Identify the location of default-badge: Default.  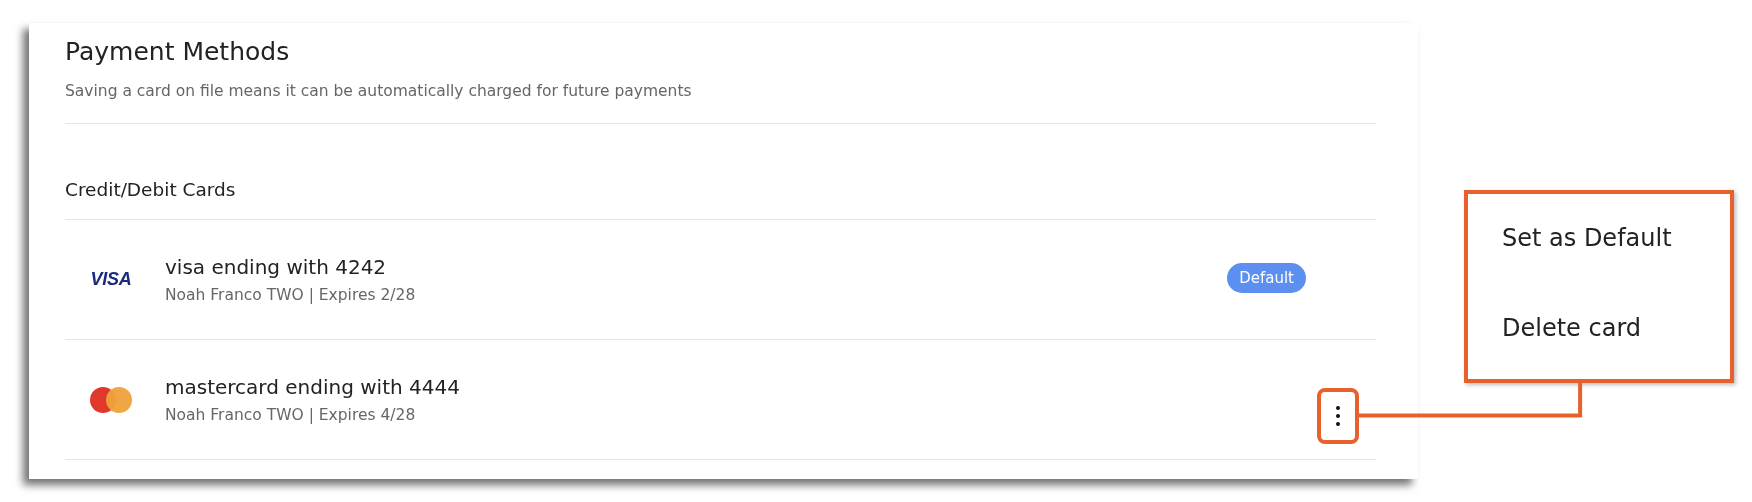
(1266, 277).